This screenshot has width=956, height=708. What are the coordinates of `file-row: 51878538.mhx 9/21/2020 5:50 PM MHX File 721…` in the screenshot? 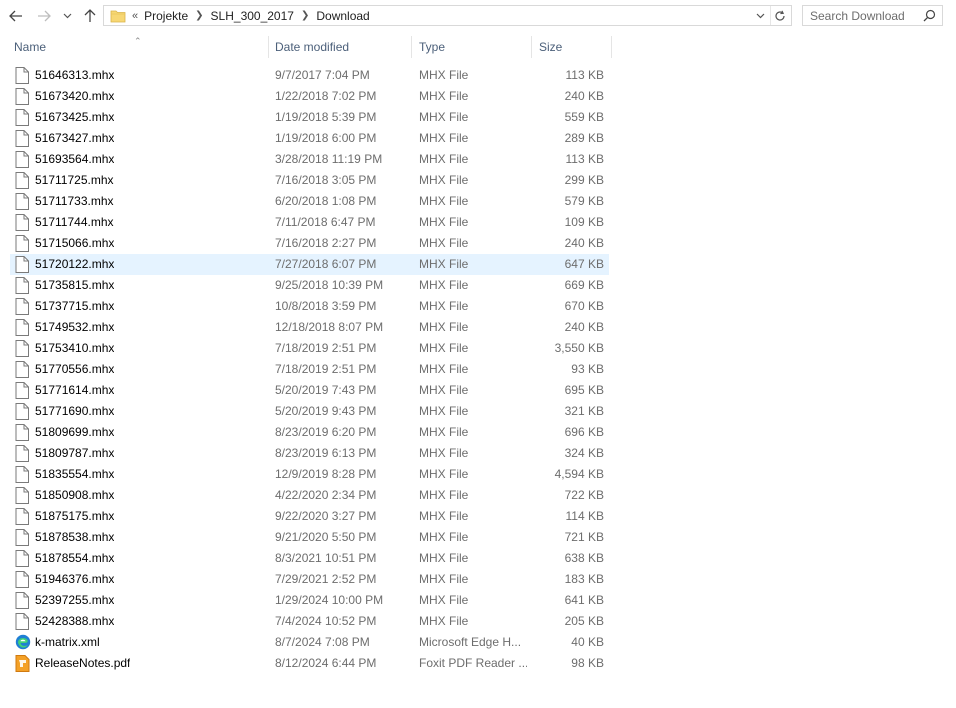 It's located at (306, 537).